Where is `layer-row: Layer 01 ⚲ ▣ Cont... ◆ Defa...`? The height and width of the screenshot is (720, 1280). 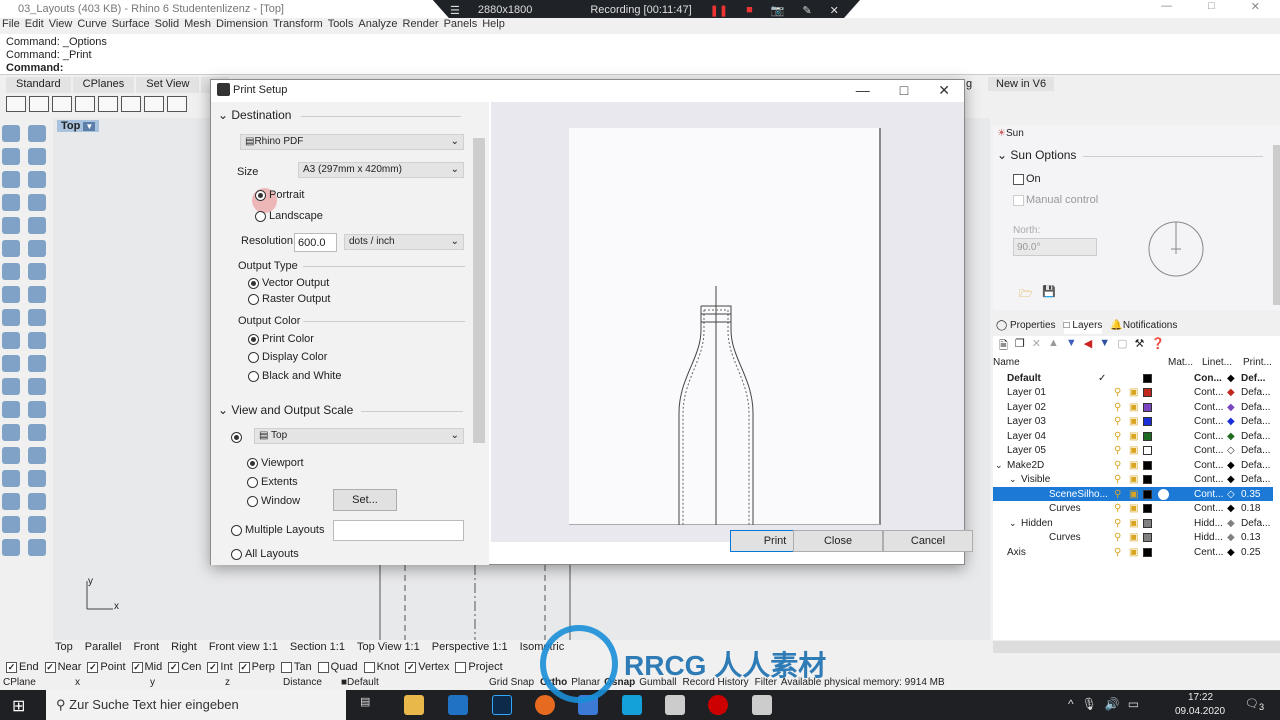
layer-row: Layer 01 ⚲ ▣ Cont... ◆ Defa... is located at coordinates (1133, 393).